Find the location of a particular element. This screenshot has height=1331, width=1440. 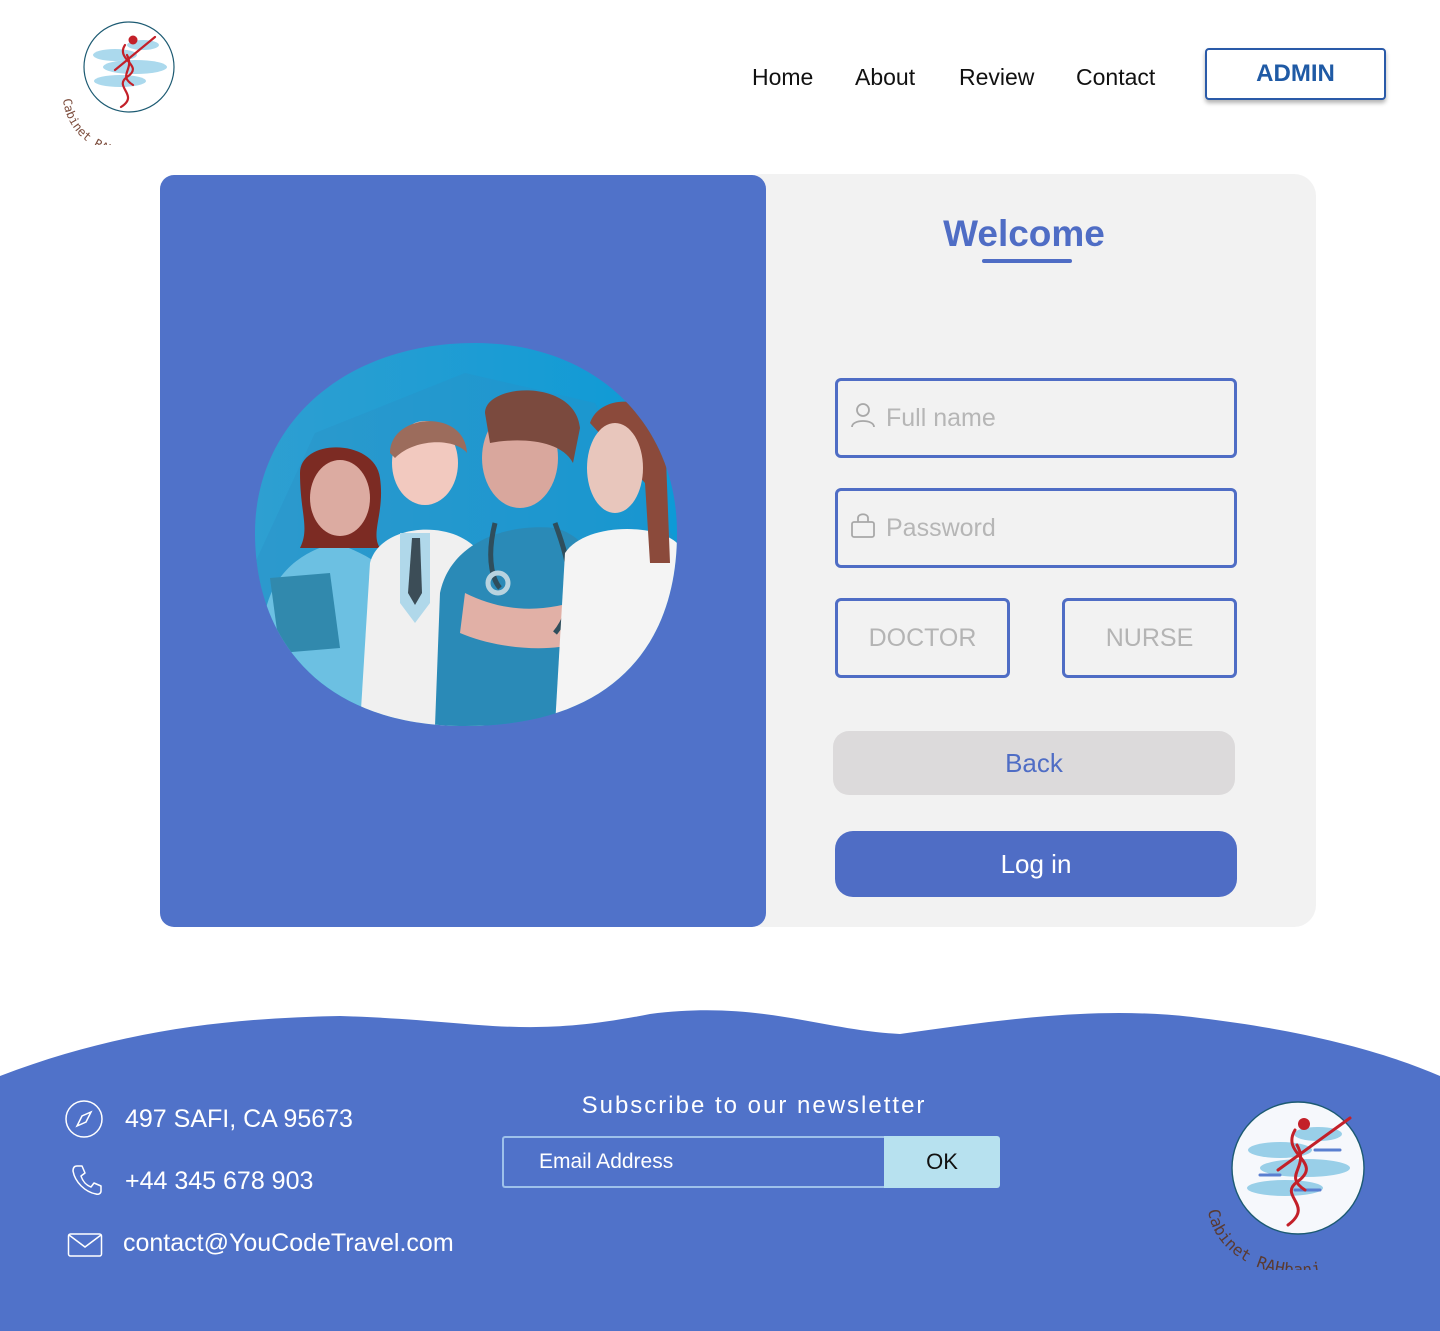

welcome-underline is located at coordinates (1027, 261).